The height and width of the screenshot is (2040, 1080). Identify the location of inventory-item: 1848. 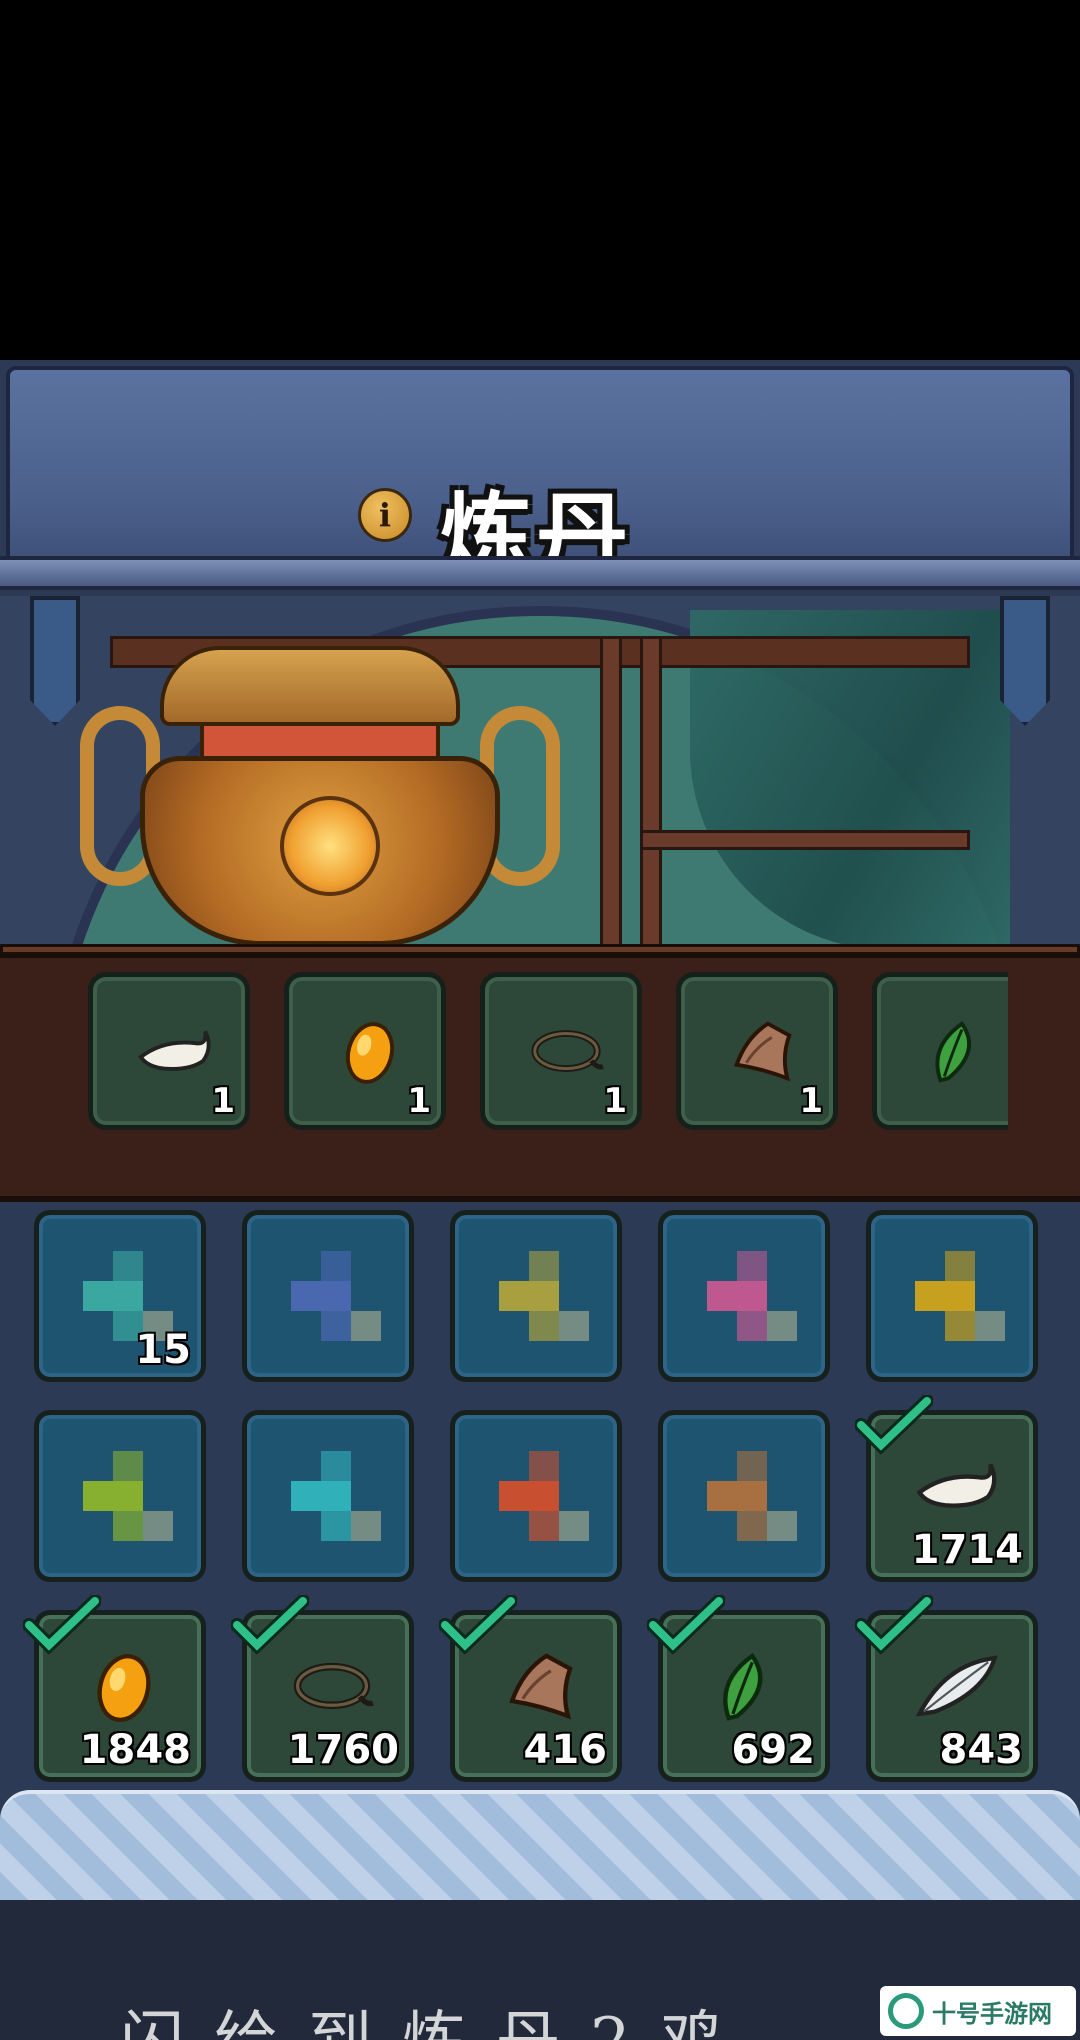
(114, 1688).